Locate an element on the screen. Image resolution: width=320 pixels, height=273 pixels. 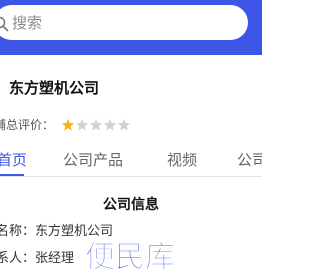
watermark-logo: 便民库 is located at coordinates (130, 256).